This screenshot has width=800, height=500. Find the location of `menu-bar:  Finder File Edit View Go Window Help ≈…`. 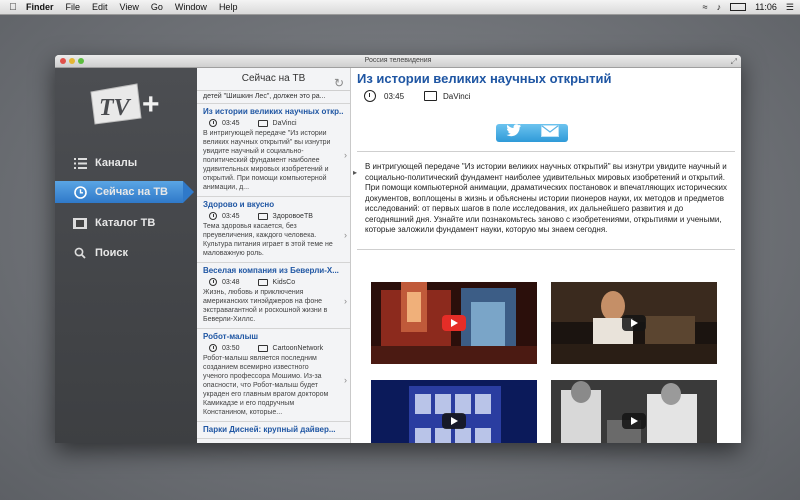

menu-bar:  Finder File Edit View Go Window Help ≈… is located at coordinates (400, 7).